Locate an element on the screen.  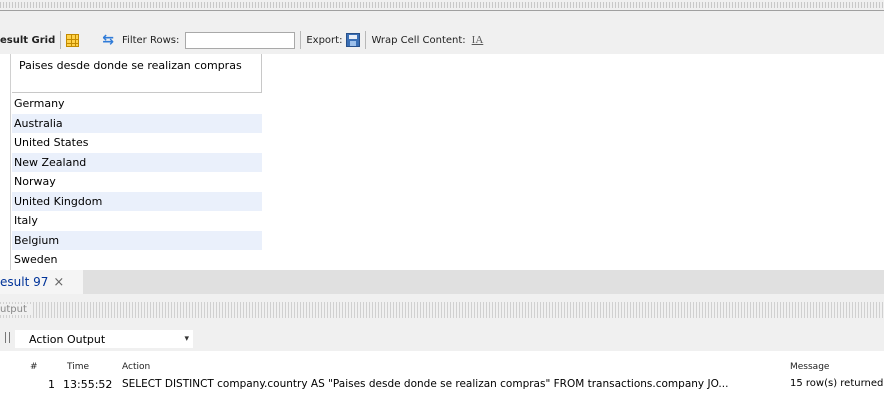
chevron-down-icon: ▾ is located at coordinates (186, 339).